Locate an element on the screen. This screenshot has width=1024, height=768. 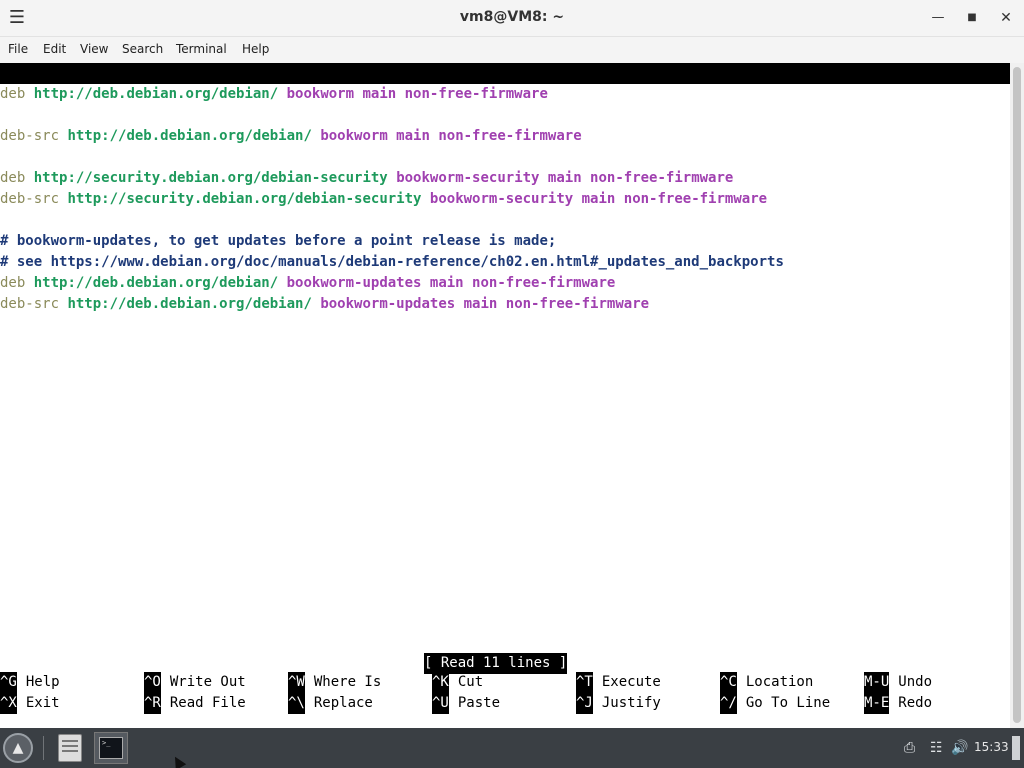
scrollbar-thumb is located at coordinates (1017, 395).